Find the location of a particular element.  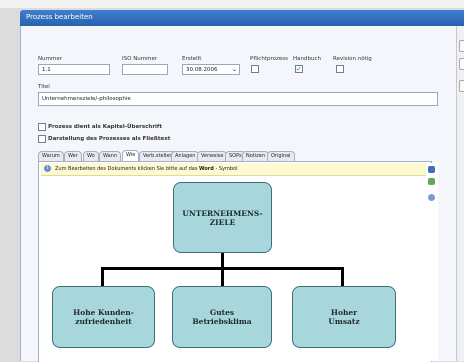

info-icon: i is located at coordinates (47, 168).